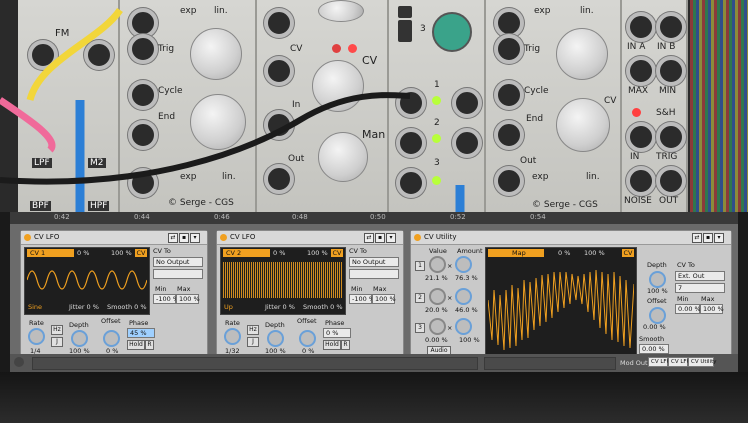 The width and height of the screenshot is (748, 423). Describe the element at coordinates (420, 298) in the screenshot. I see `row-number: 2` at that location.